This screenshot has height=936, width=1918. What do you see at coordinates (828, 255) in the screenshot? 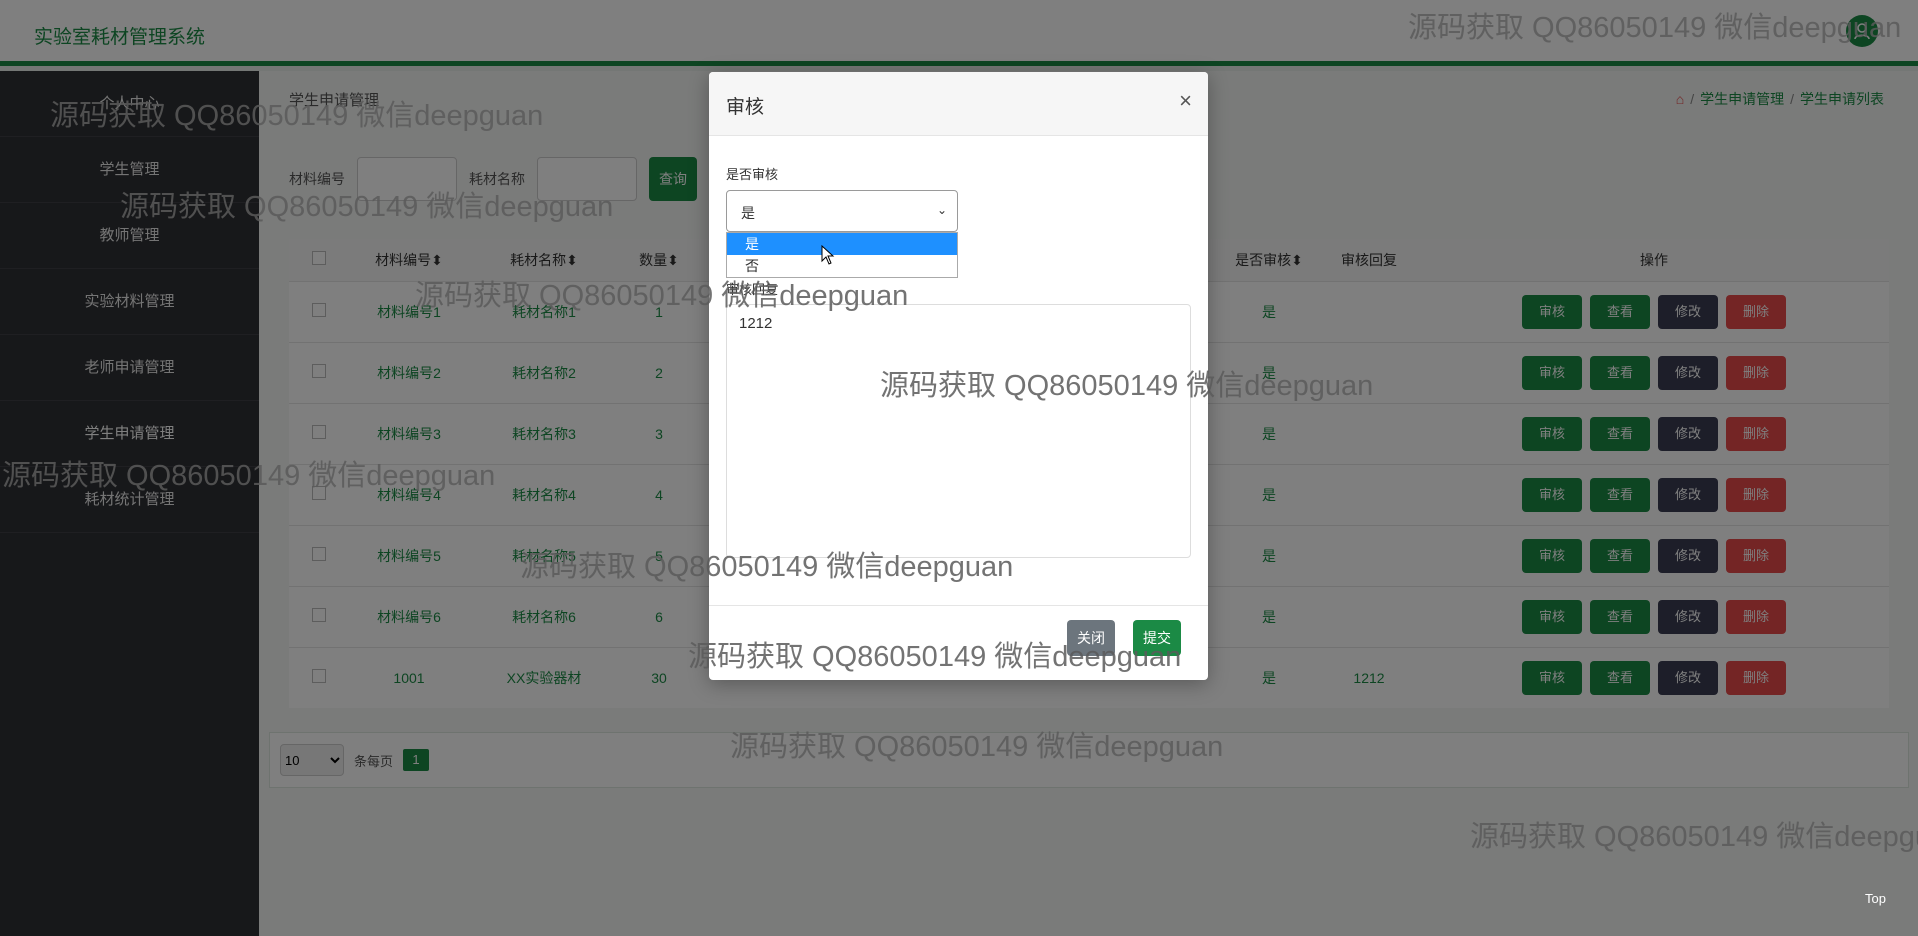
I see `mouse-cursor-icon` at bounding box center [828, 255].